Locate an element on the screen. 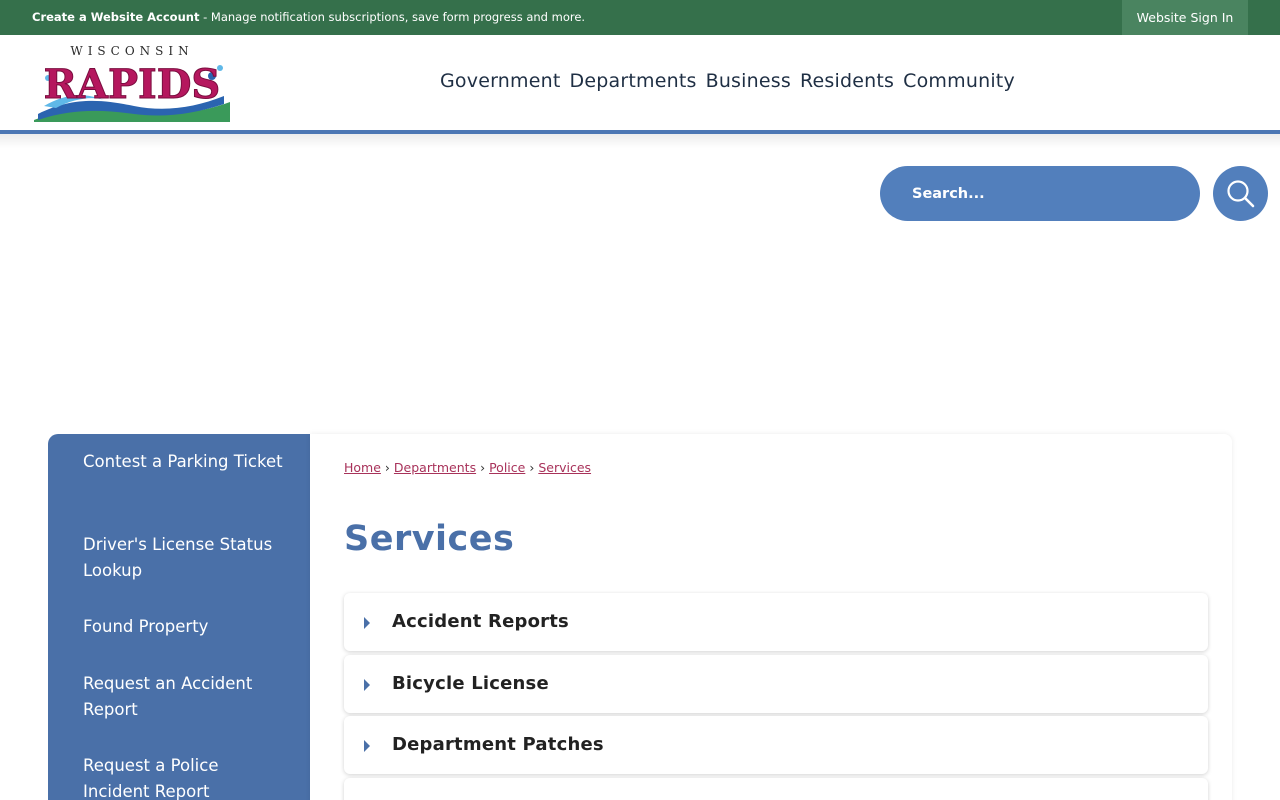 The width and height of the screenshot is (1280, 800). search-button is located at coordinates (1240, 193).